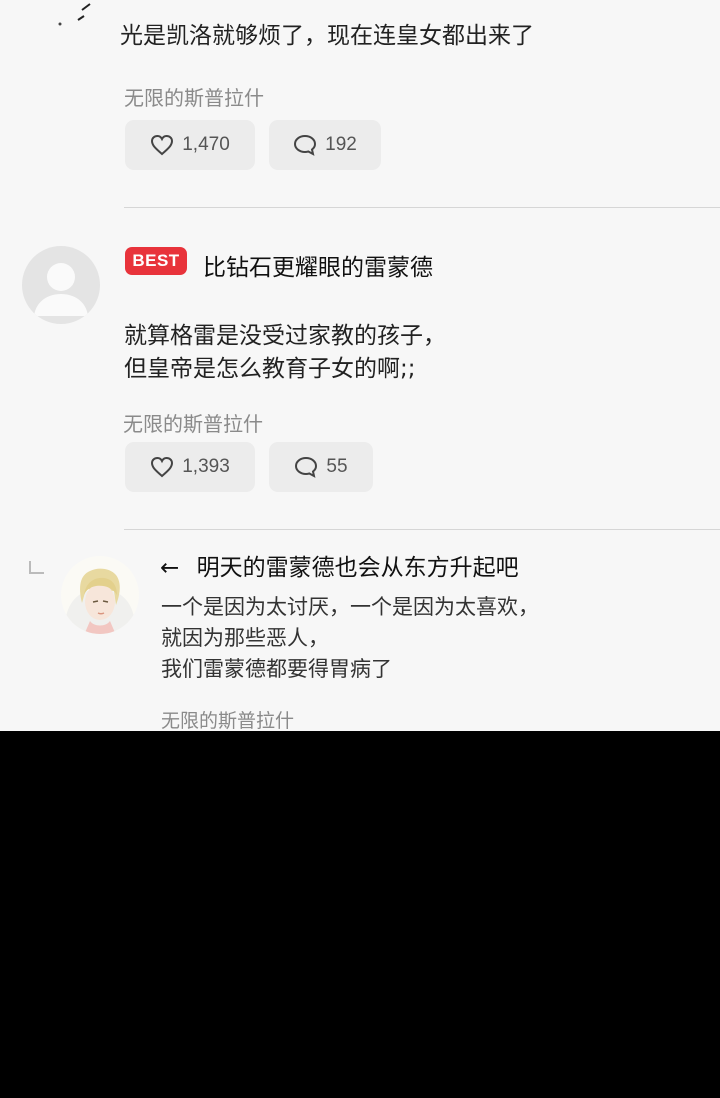 This screenshot has height=1098, width=720. What do you see at coordinates (100, 595) in the screenshot?
I see `illustrated-avatar` at bounding box center [100, 595].